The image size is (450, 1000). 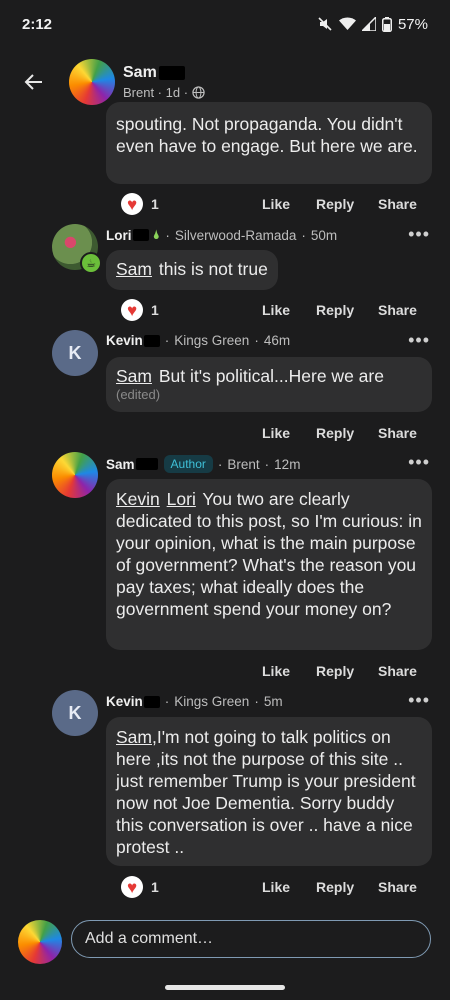 What do you see at coordinates (188, 464) in the screenshot?
I see `author-badge: Author` at bounding box center [188, 464].